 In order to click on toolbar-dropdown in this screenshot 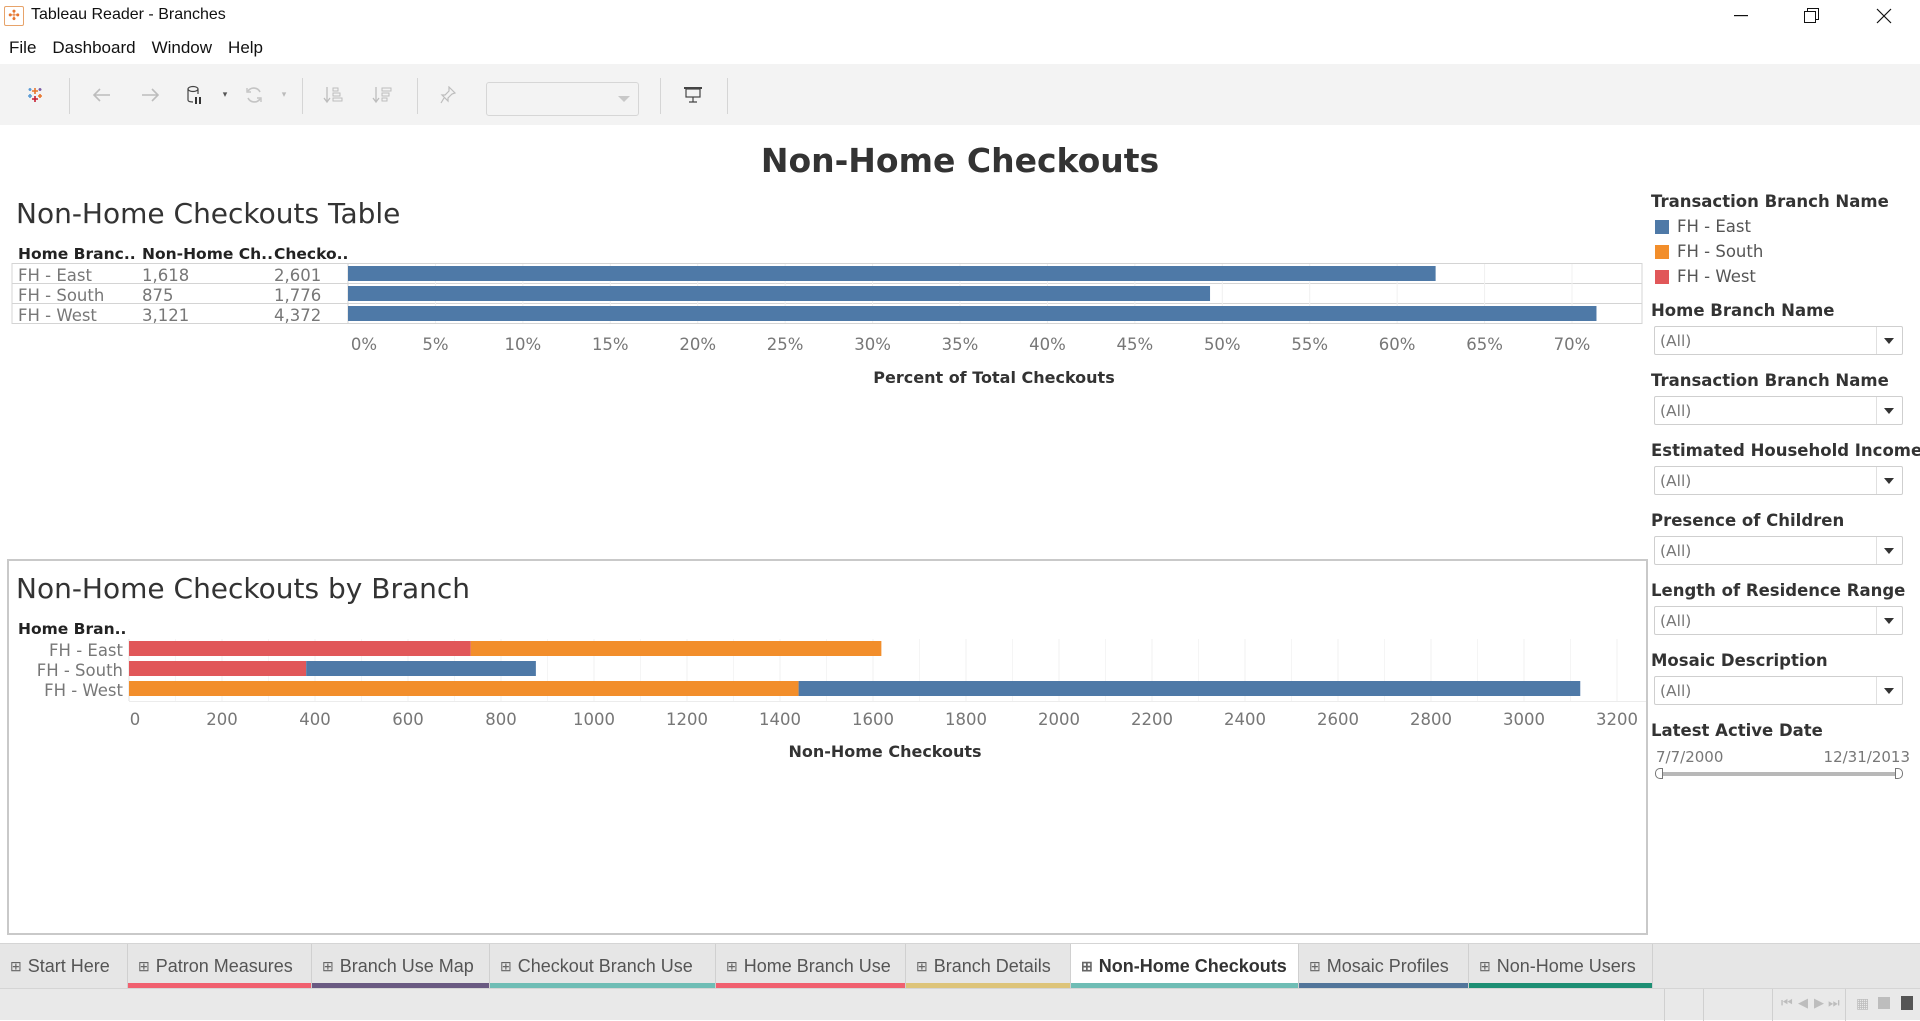, I will do `click(562, 99)`.